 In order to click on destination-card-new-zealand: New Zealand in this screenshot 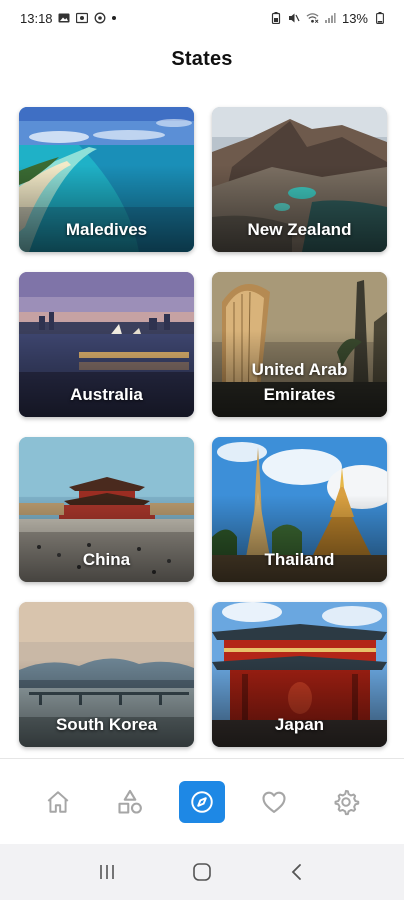, I will do `click(299, 179)`.